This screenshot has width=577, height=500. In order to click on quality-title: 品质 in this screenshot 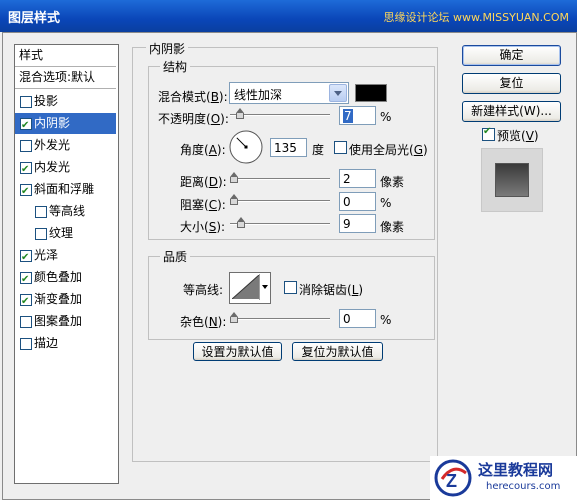, I will do `click(175, 256)`.